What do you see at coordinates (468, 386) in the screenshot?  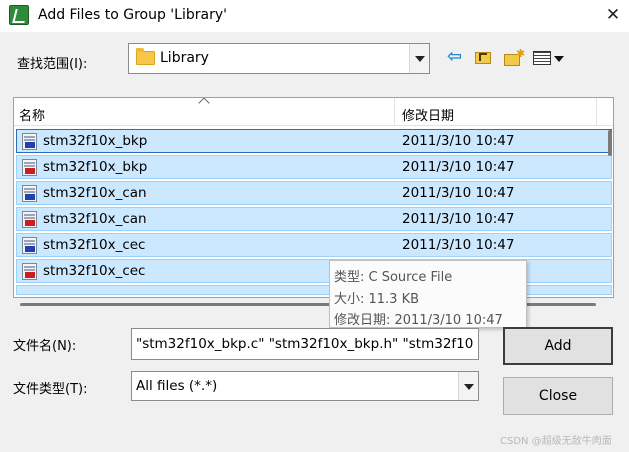 I see `filetype-dropdown-button` at bounding box center [468, 386].